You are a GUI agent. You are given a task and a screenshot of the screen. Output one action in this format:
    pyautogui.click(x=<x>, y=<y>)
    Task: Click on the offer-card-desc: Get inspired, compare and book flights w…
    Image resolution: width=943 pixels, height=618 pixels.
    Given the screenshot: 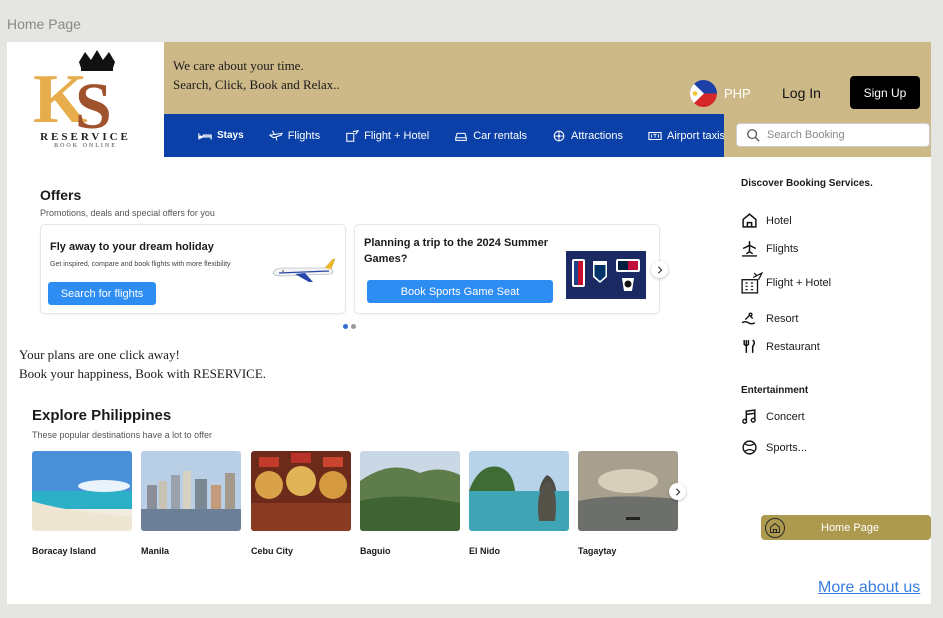 What is the action you would take?
    pyautogui.click(x=140, y=264)
    